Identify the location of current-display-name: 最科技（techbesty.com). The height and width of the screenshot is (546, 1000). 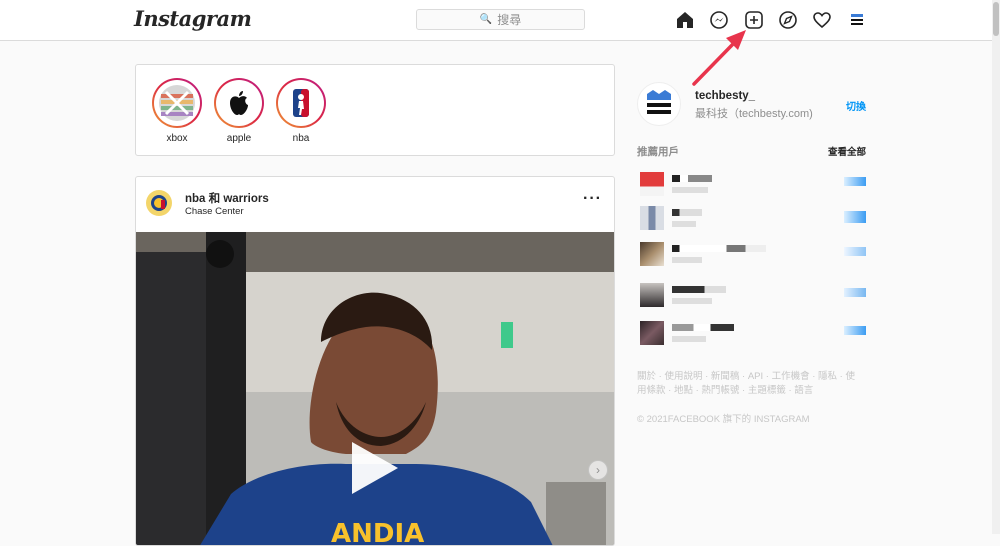
(754, 114).